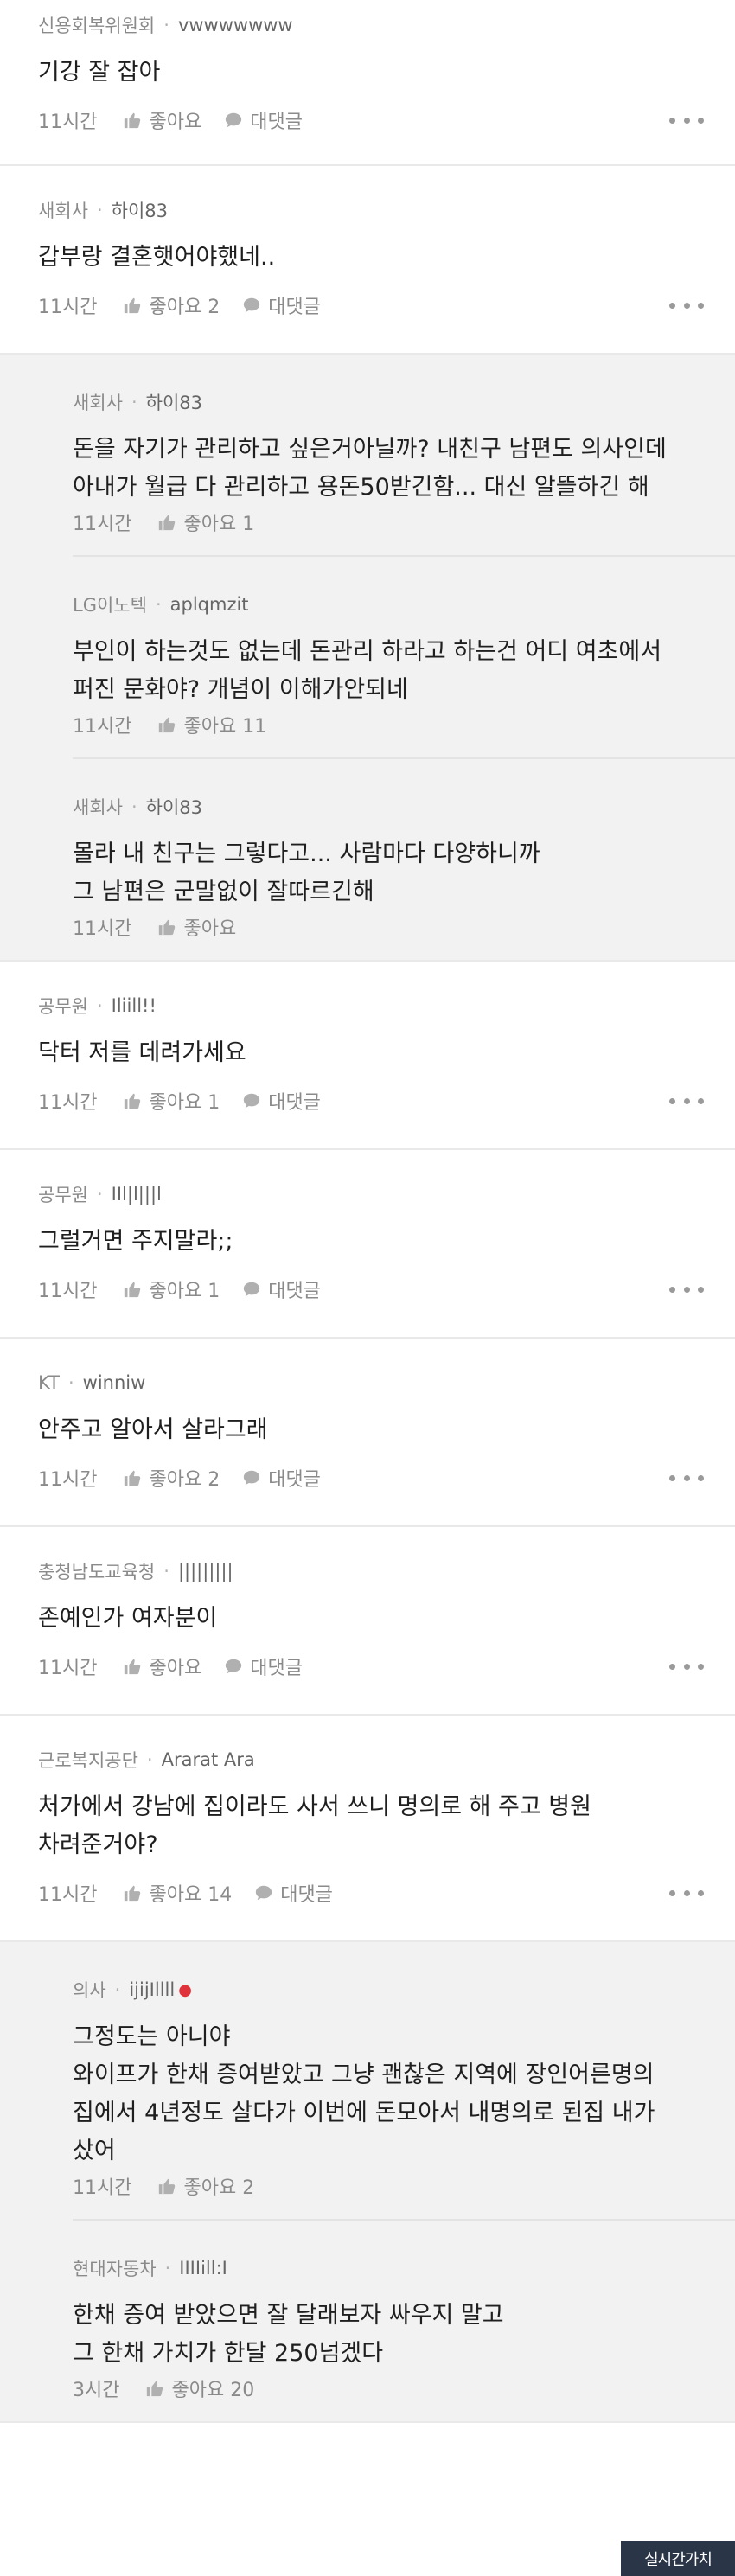 This screenshot has height=2576, width=735. Describe the element at coordinates (114, 1383) in the screenshot. I see `author-nickname: winniw` at that location.